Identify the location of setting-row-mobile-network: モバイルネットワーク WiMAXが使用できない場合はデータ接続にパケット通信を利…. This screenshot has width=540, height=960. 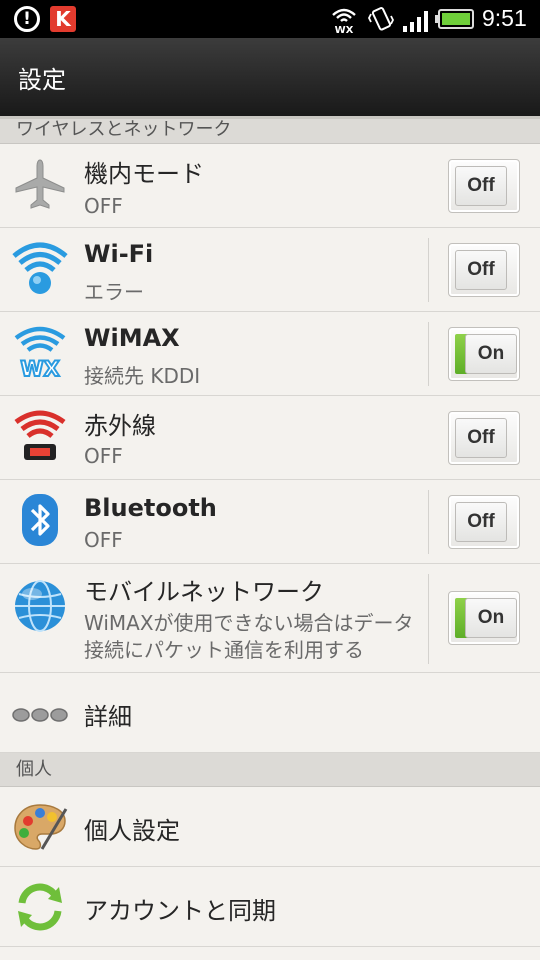
(270, 618).